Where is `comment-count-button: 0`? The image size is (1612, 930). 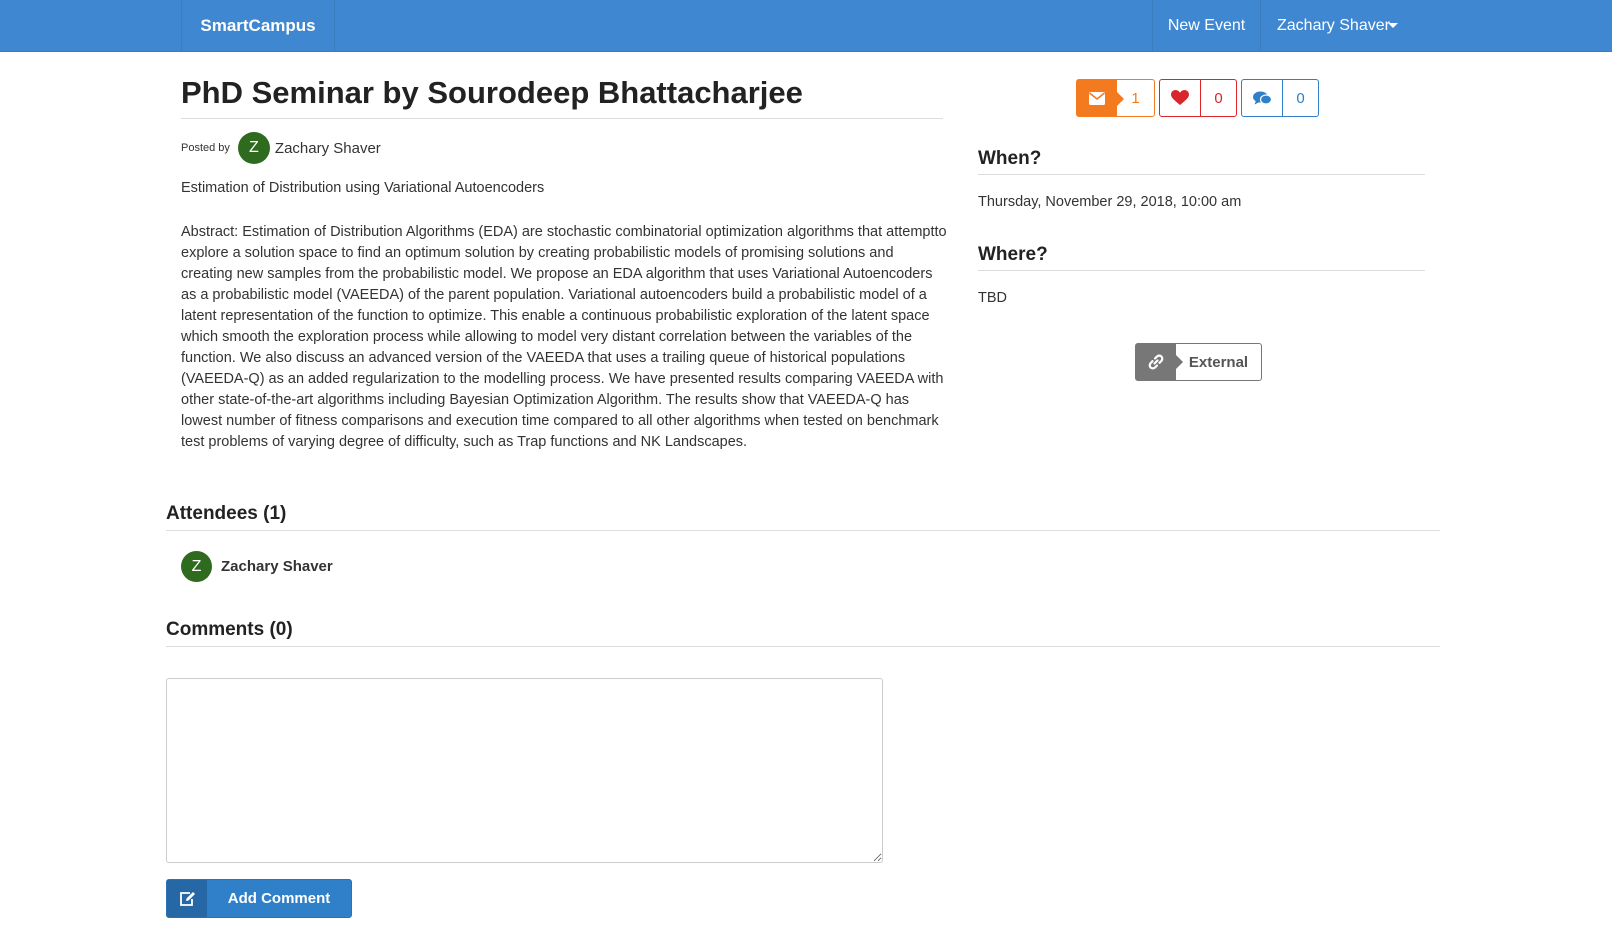
comment-count-button: 0 is located at coordinates (1280, 98).